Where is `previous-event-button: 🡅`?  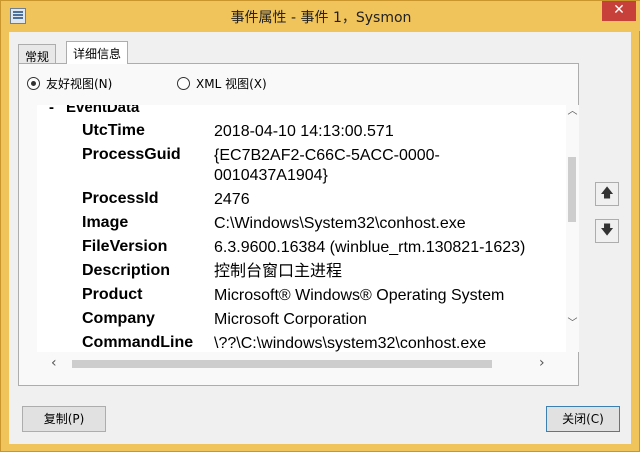 previous-event-button: 🡅 is located at coordinates (607, 194).